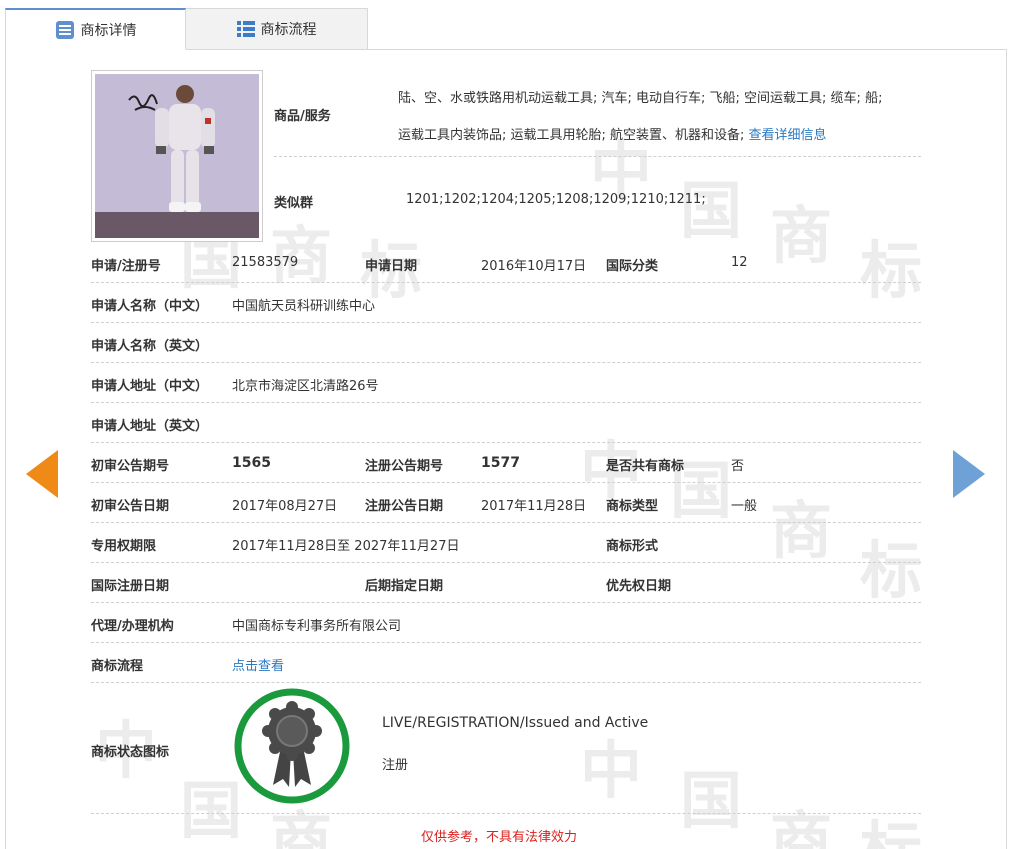 Image resolution: width=1012 pixels, height=849 pixels. Describe the element at coordinates (346, 546) in the screenshot. I see `term-value: 2017年11月28日至 2027年11月27日` at that location.